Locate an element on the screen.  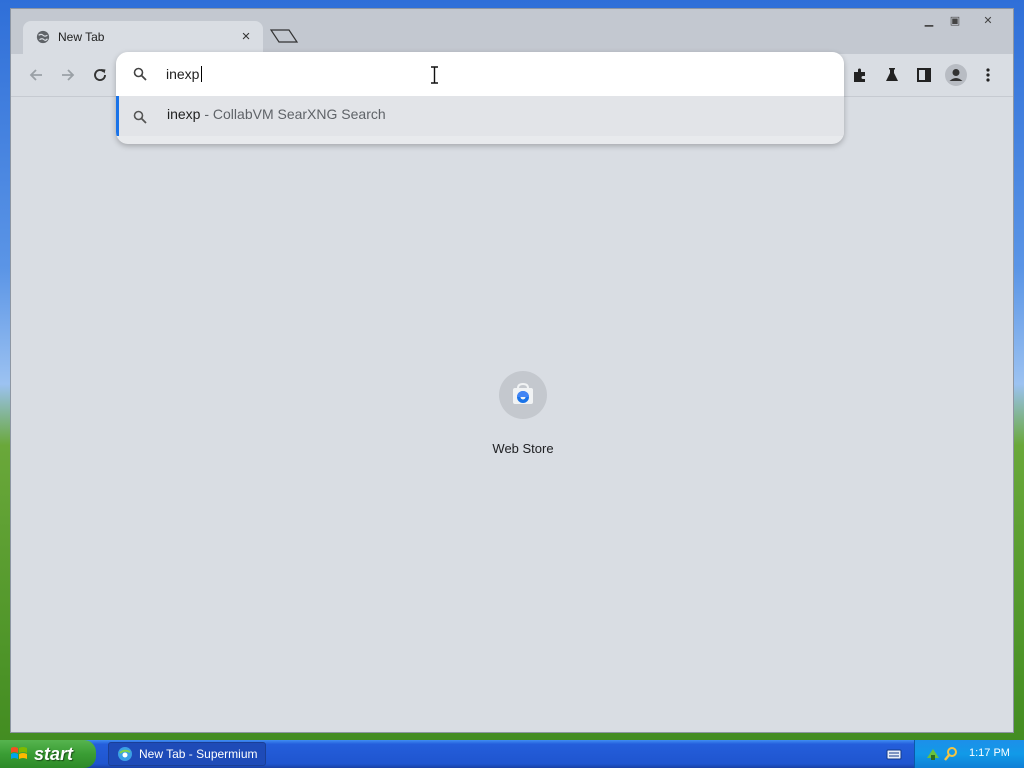
extensions-button is located at coordinates (860, 75).